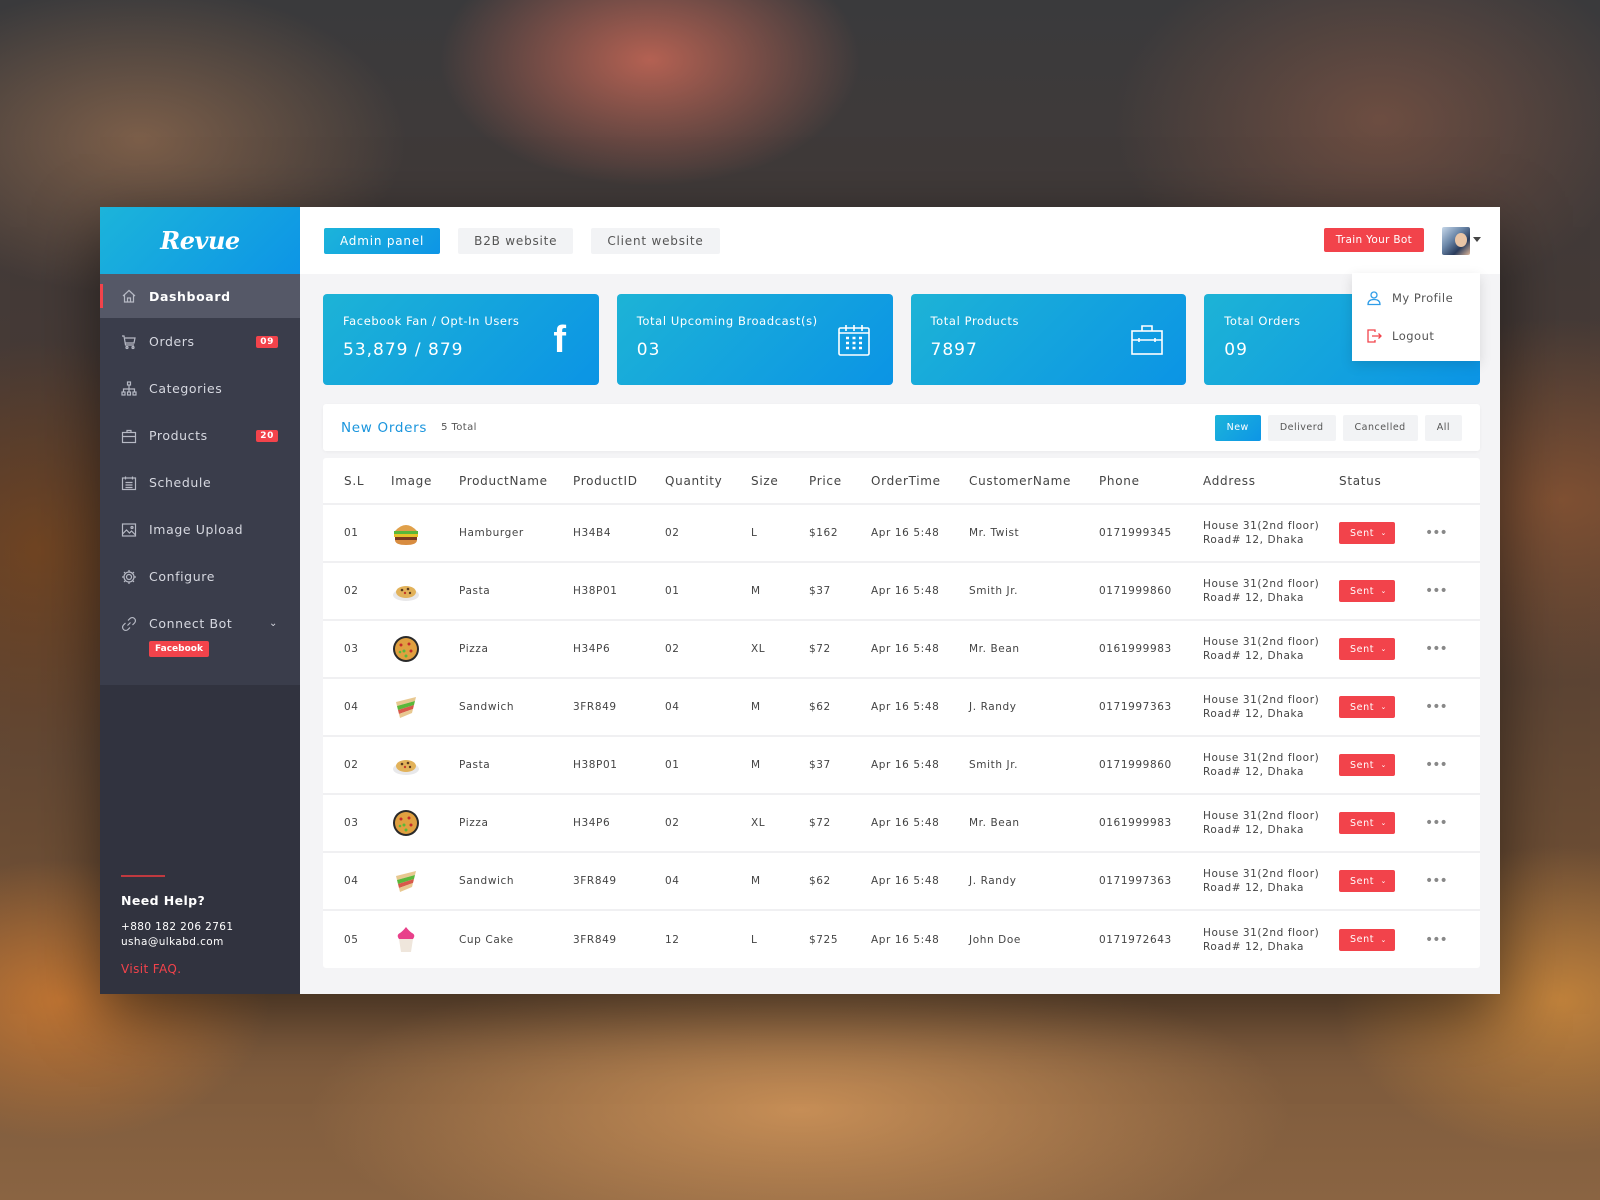 The width and height of the screenshot is (1600, 1200). Describe the element at coordinates (129, 436) in the screenshot. I see `briefcase-icon` at that location.